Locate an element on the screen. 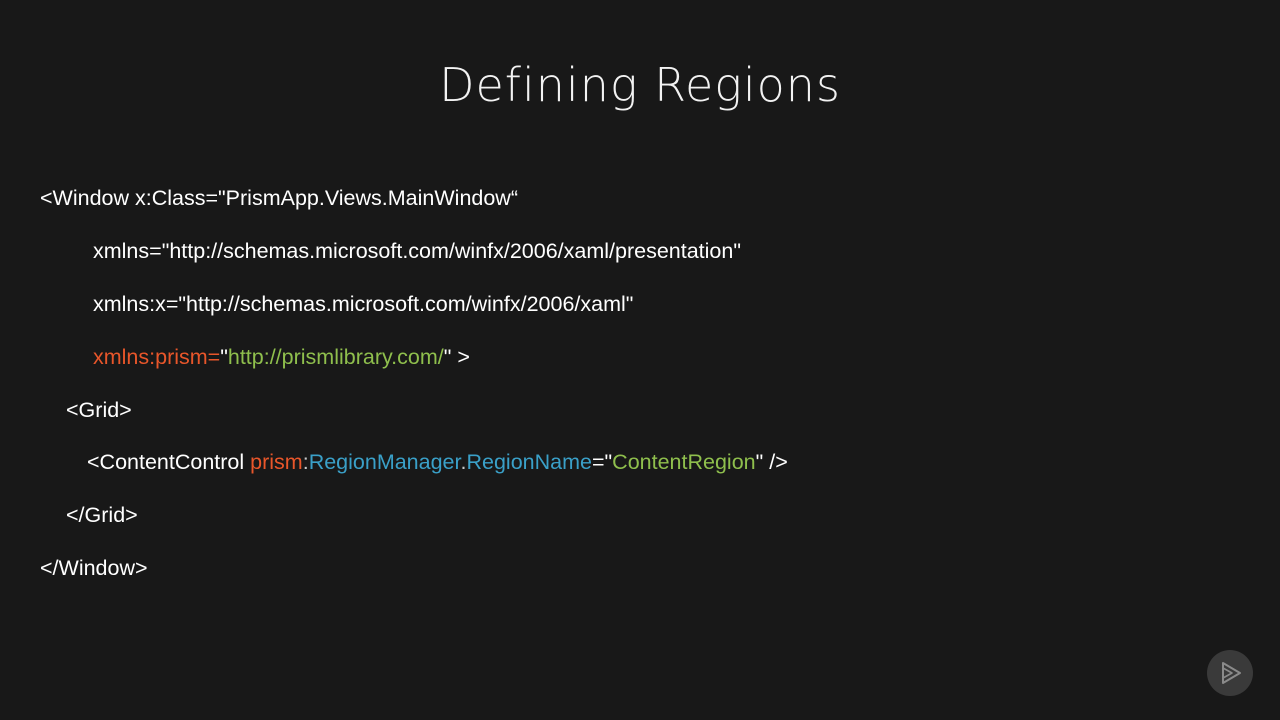 The width and height of the screenshot is (1280, 720). code-line-xmlns-prism: xmlns:prism="http://prismlibrary.com/" > is located at coordinates (281, 357).